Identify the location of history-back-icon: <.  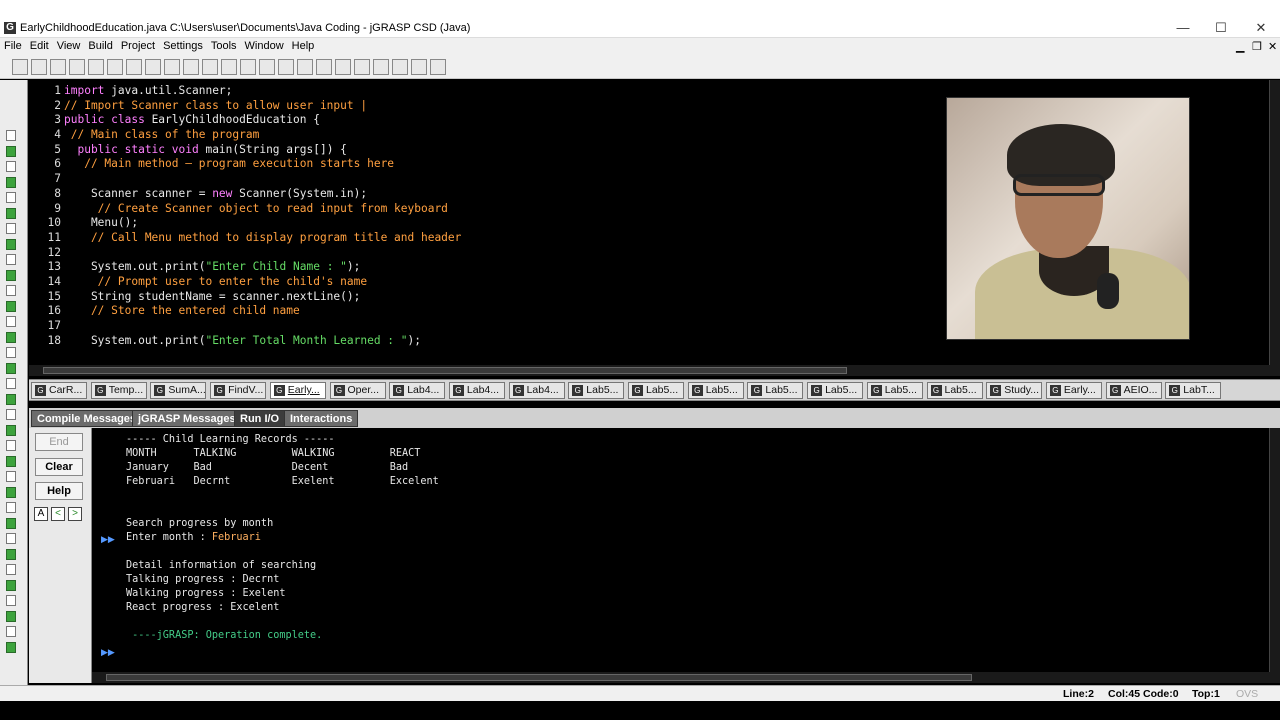
(58, 514).